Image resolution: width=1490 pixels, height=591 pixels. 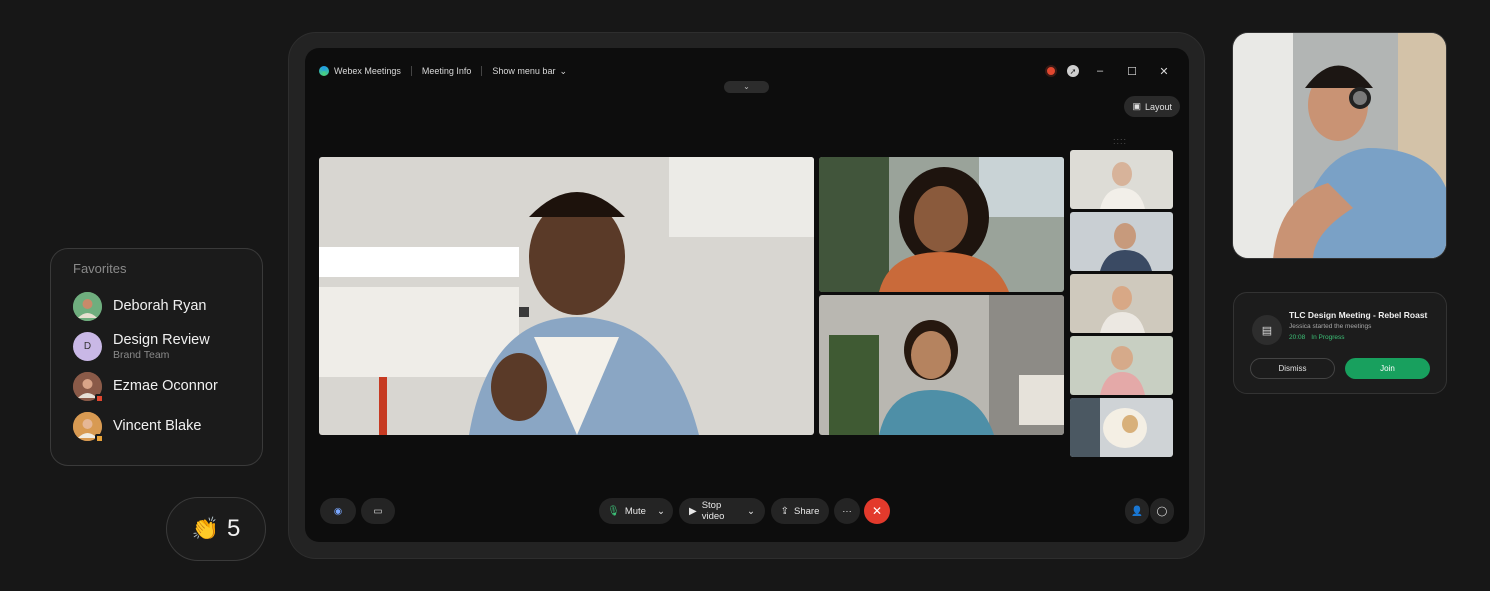 I want to click on chat-icon: ◯, so click(x=1162, y=511).